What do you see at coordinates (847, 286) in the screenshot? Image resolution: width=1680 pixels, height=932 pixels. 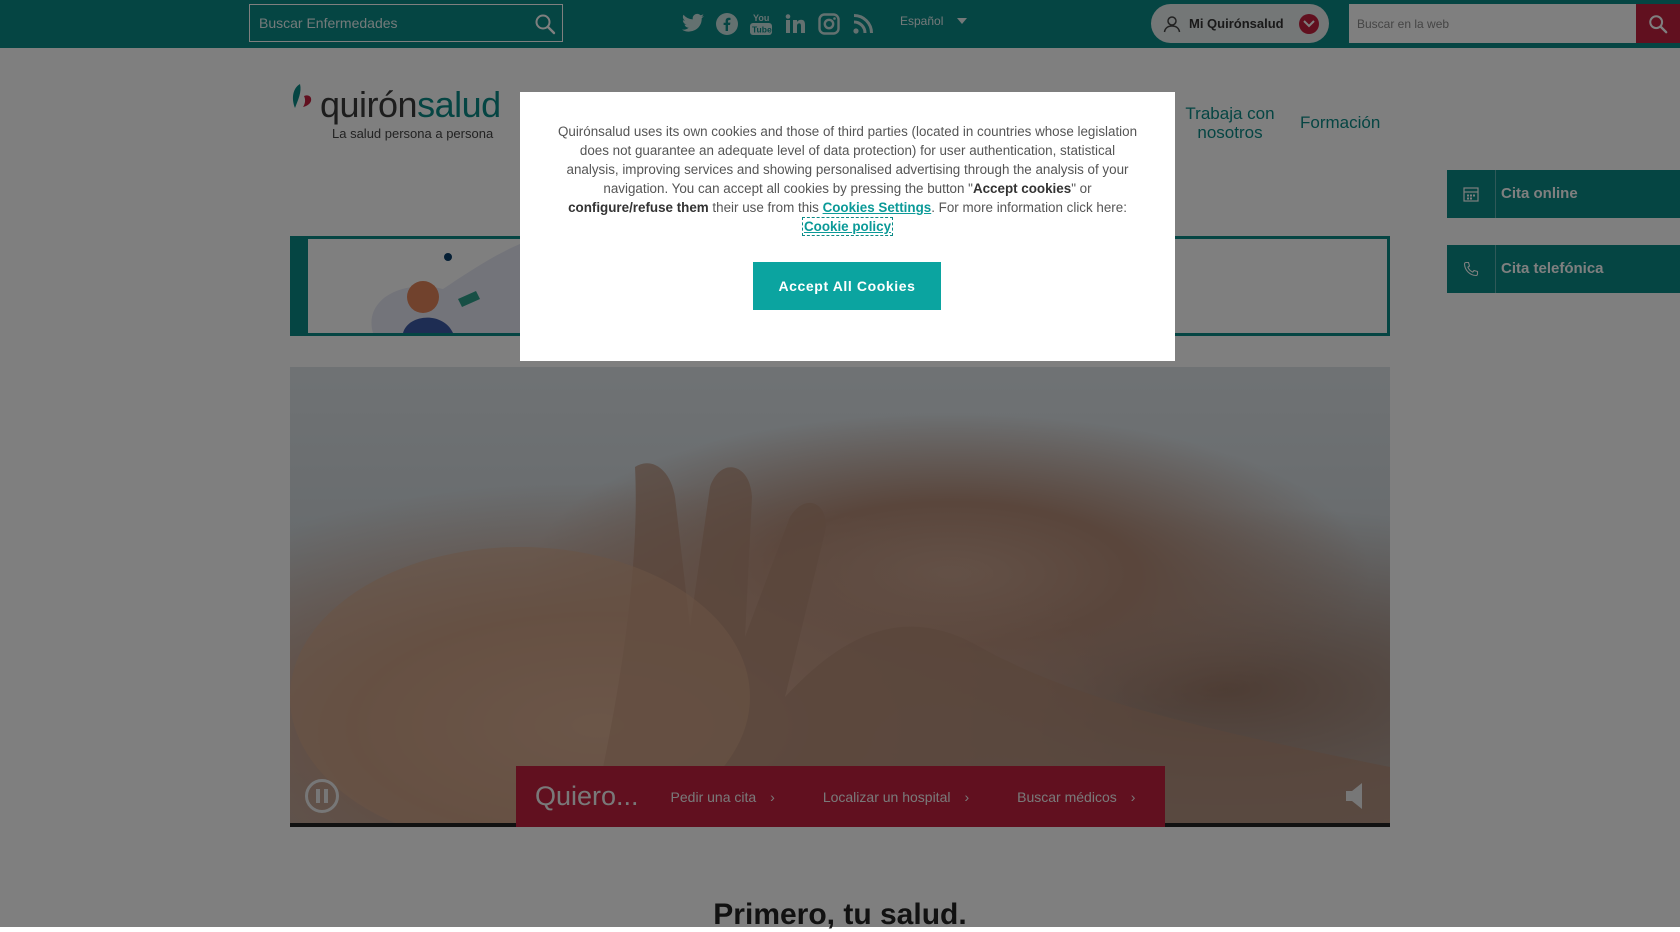 I see `accept-all-cookies-button: Accept All Cookies` at bounding box center [847, 286].